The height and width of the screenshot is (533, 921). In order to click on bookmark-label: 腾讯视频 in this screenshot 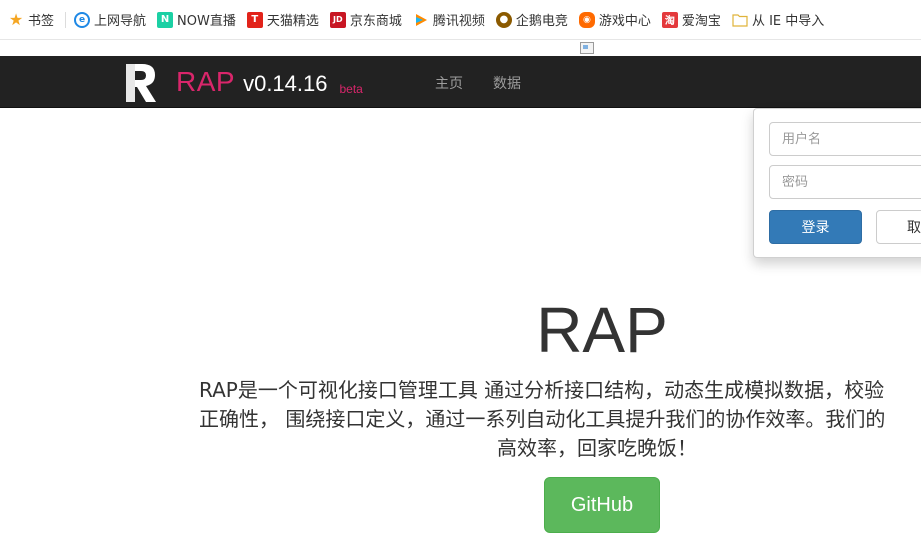, I will do `click(458, 21)`.